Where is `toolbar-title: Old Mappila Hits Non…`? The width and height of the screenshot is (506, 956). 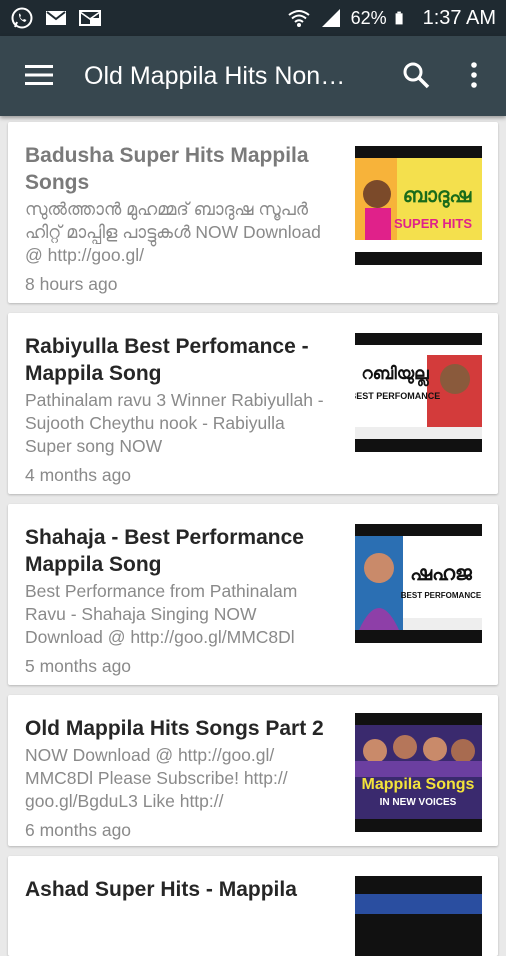 toolbar-title: Old Mappila Hits Non… is located at coordinates (215, 76).